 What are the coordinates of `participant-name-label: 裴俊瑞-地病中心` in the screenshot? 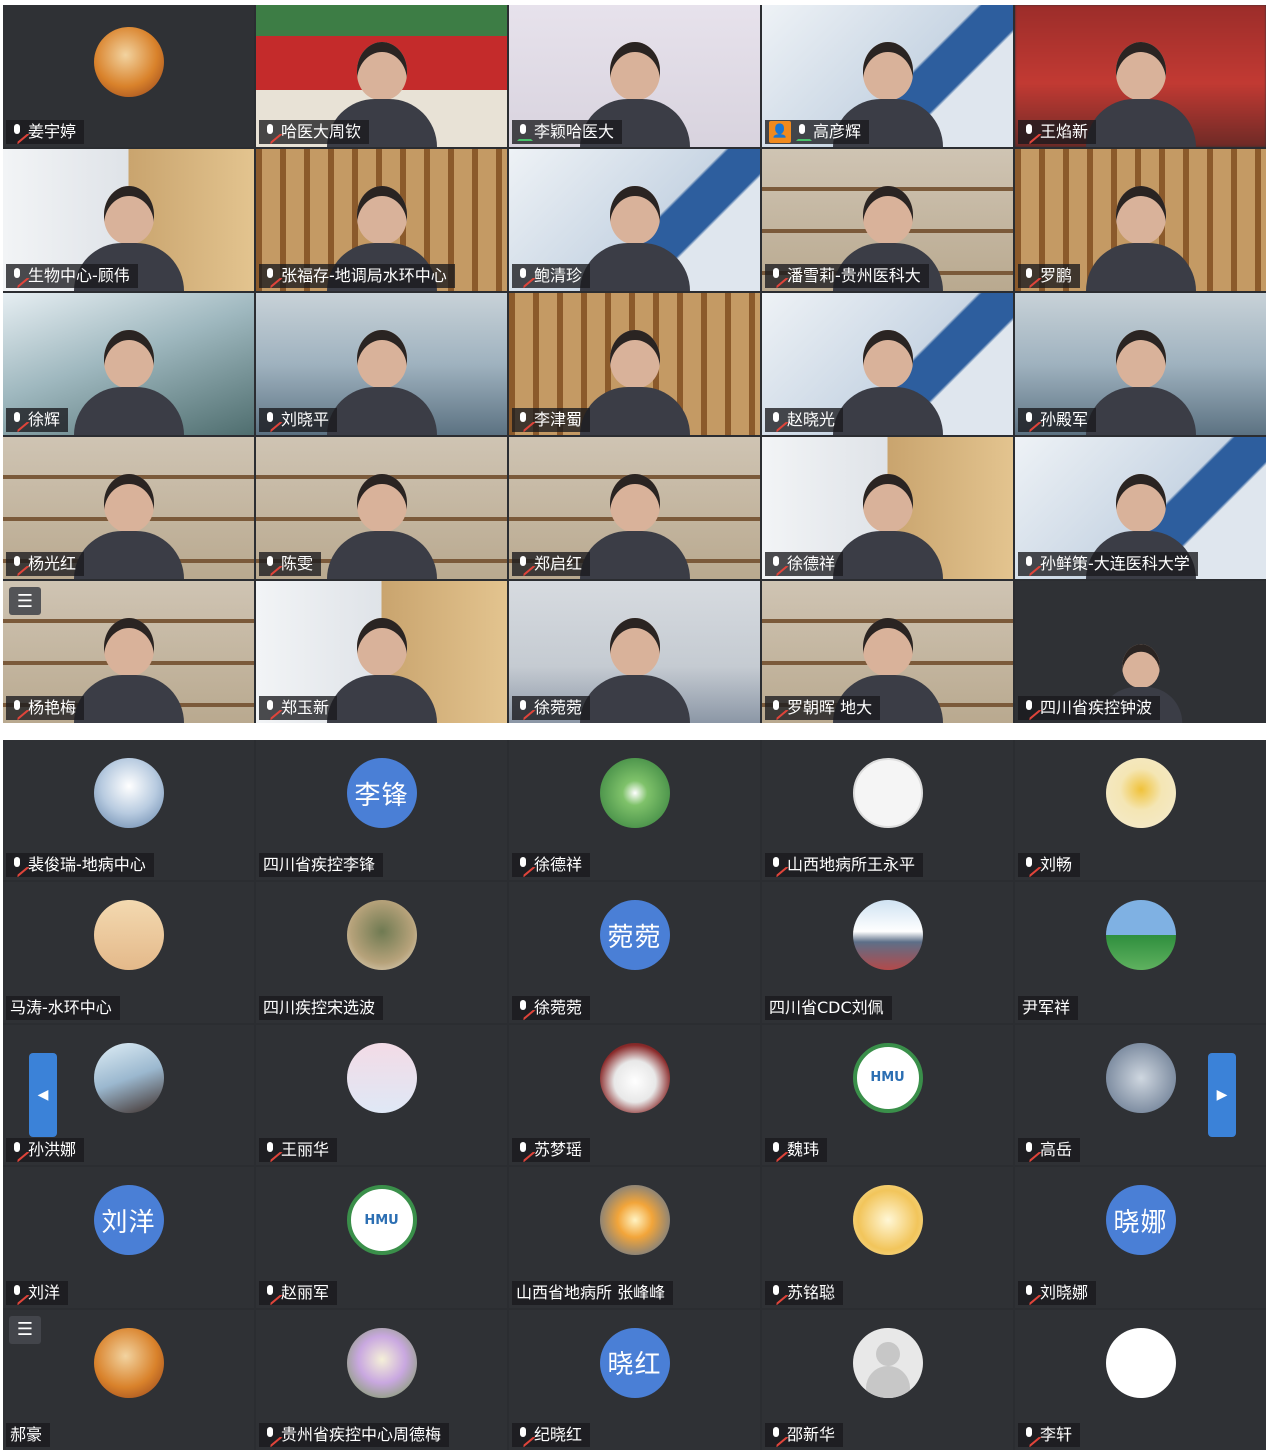 It's located at (80, 865).